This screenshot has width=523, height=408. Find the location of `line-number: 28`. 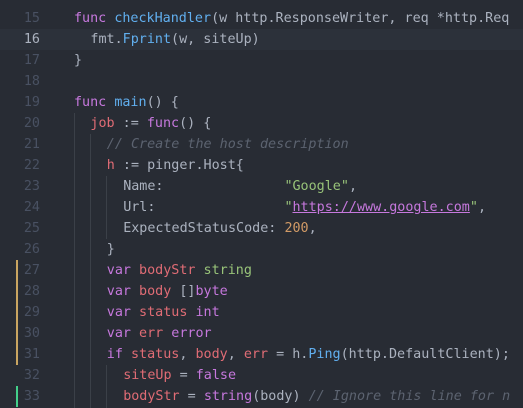

line-number: 28 is located at coordinates (20, 291).